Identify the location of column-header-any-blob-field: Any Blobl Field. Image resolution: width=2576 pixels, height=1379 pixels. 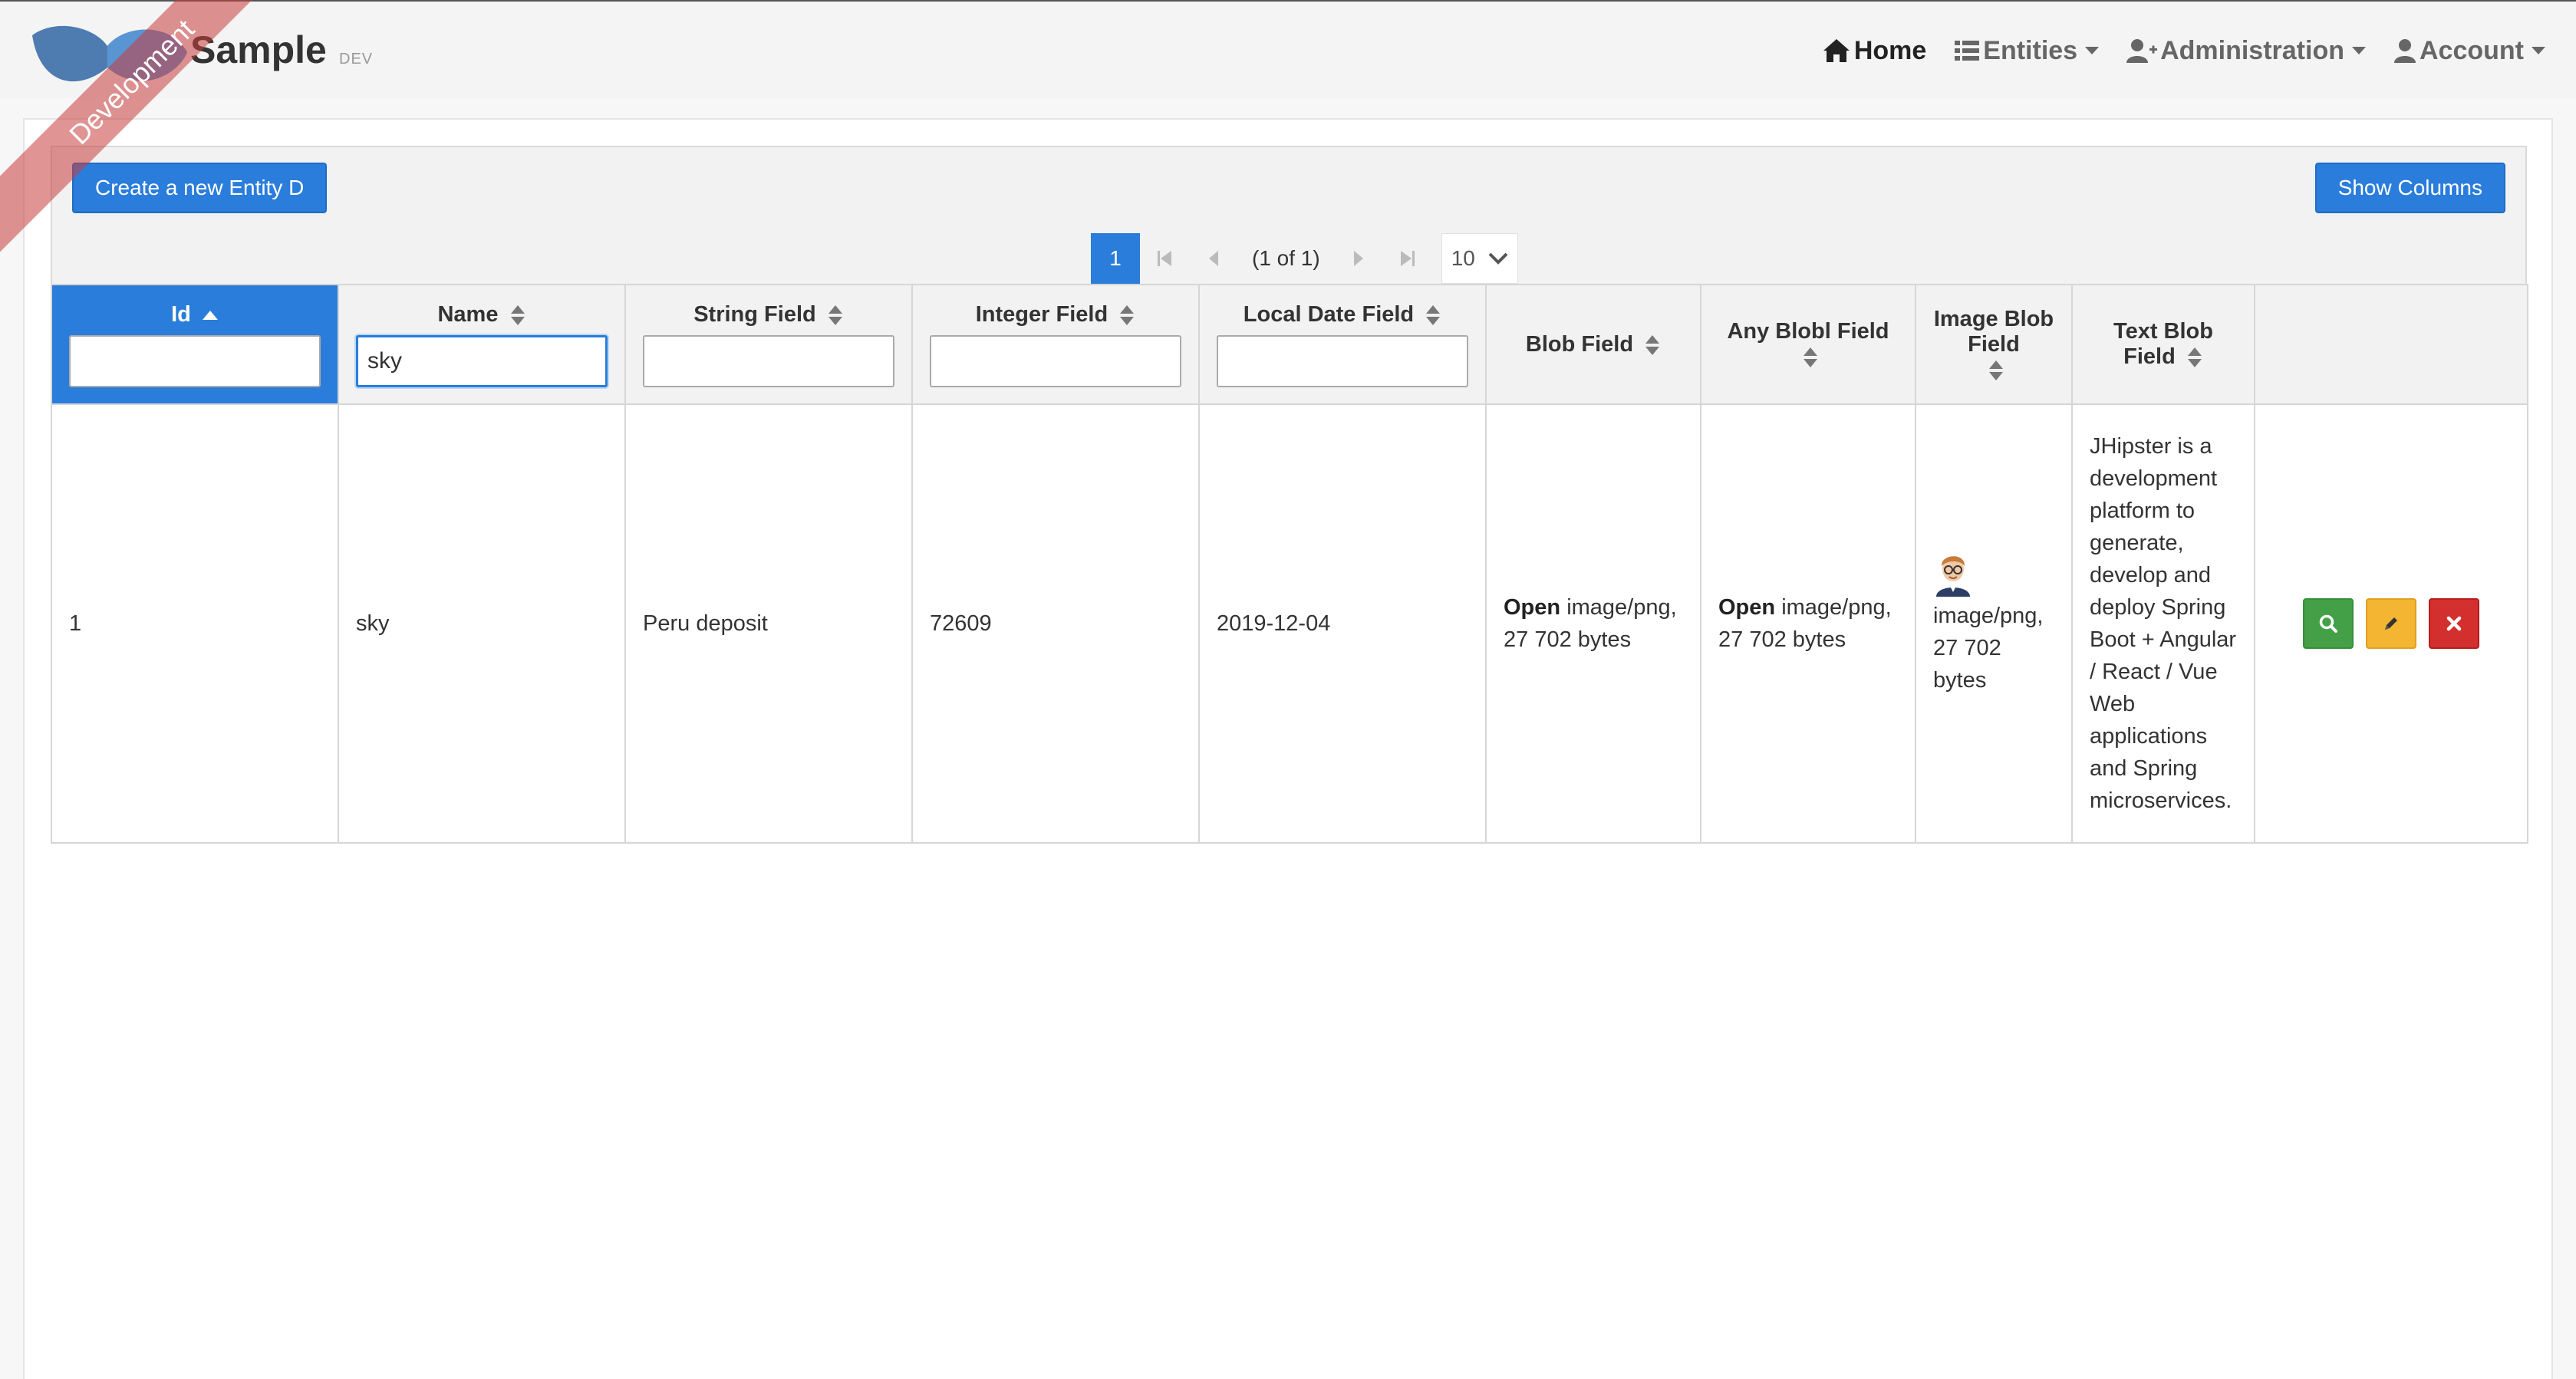
(1808, 344).